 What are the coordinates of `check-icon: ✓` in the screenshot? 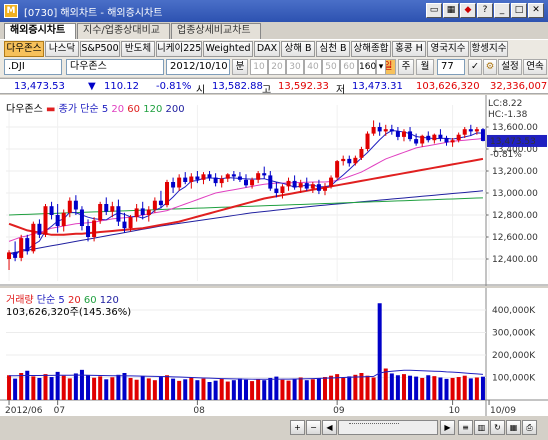 It's located at (475, 67).